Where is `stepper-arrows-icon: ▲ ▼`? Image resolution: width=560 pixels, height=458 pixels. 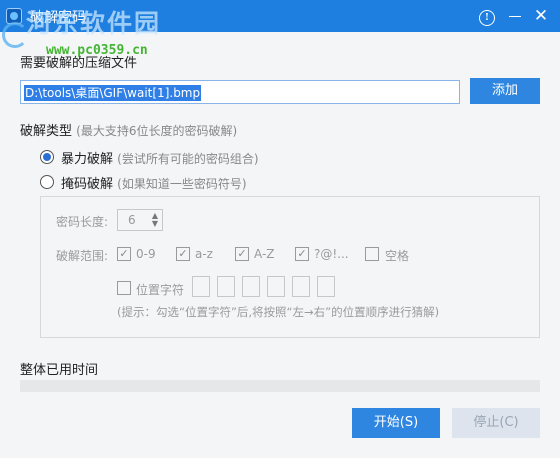
stepper-arrows-icon: ▲ ▼ is located at coordinates (155, 220).